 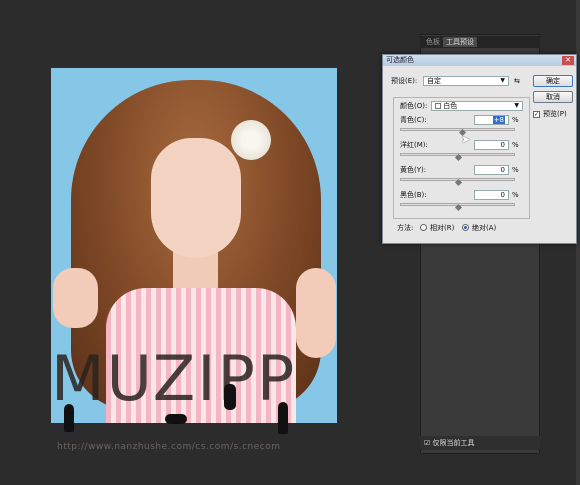 I want to click on current-tool-only-label: 仅限当前工具, so click(x=453, y=443).